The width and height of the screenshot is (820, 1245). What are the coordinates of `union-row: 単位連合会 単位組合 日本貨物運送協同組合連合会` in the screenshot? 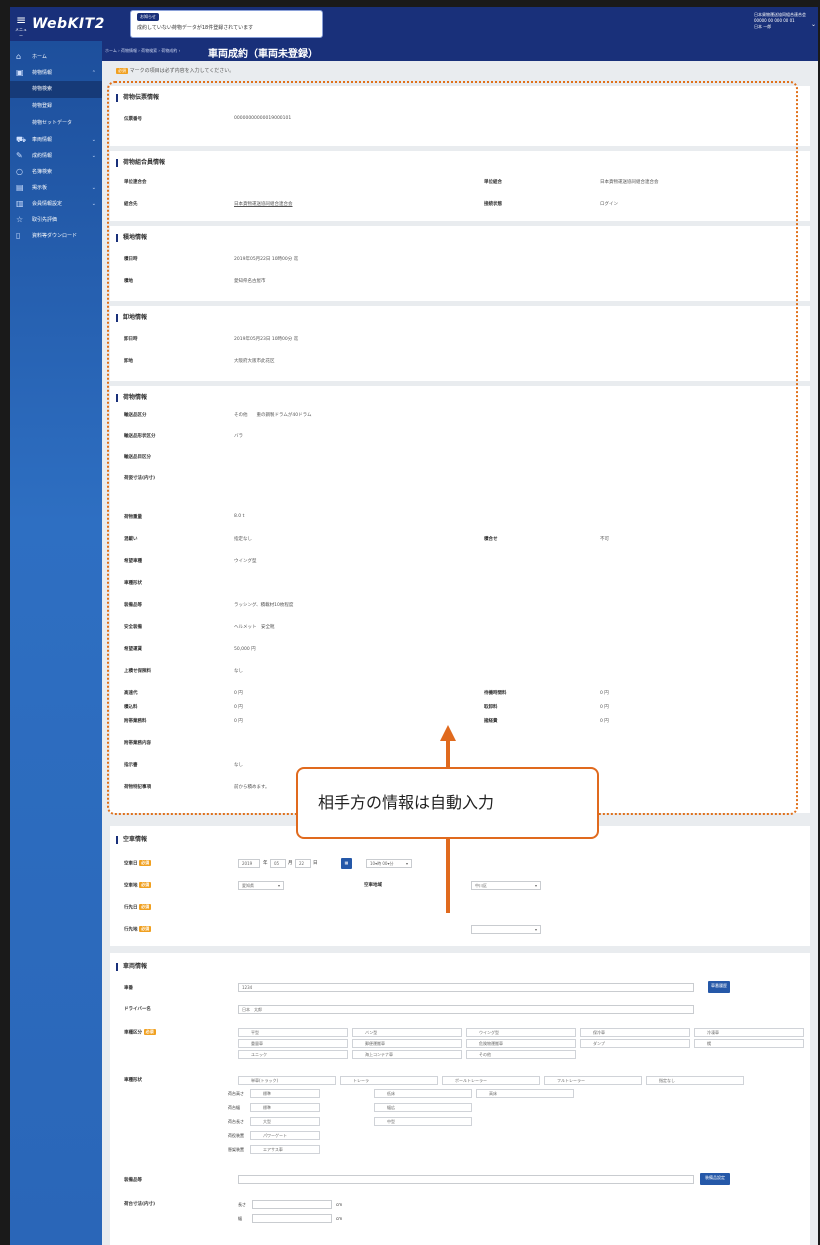 It's located at (462, 186).